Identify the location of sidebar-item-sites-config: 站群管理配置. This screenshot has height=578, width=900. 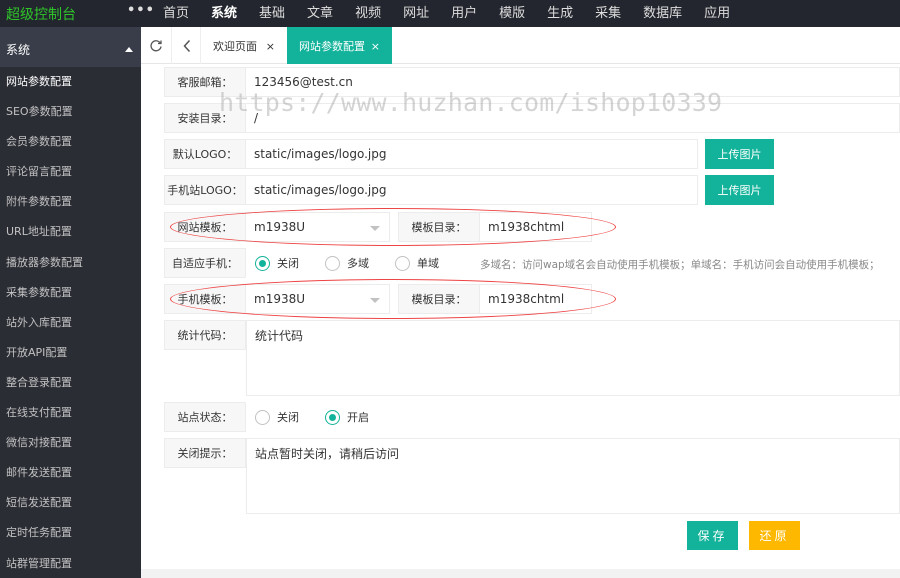
(70, 563).